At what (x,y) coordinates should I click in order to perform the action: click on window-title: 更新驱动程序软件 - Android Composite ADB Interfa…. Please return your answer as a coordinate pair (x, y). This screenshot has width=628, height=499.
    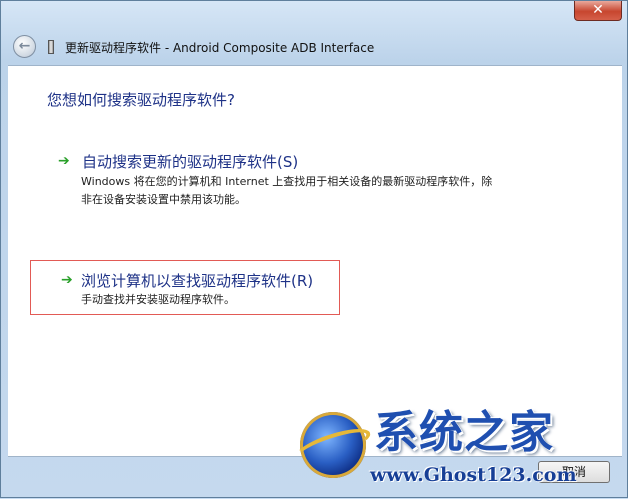
    Looking at the image, I should click on (220, 48).